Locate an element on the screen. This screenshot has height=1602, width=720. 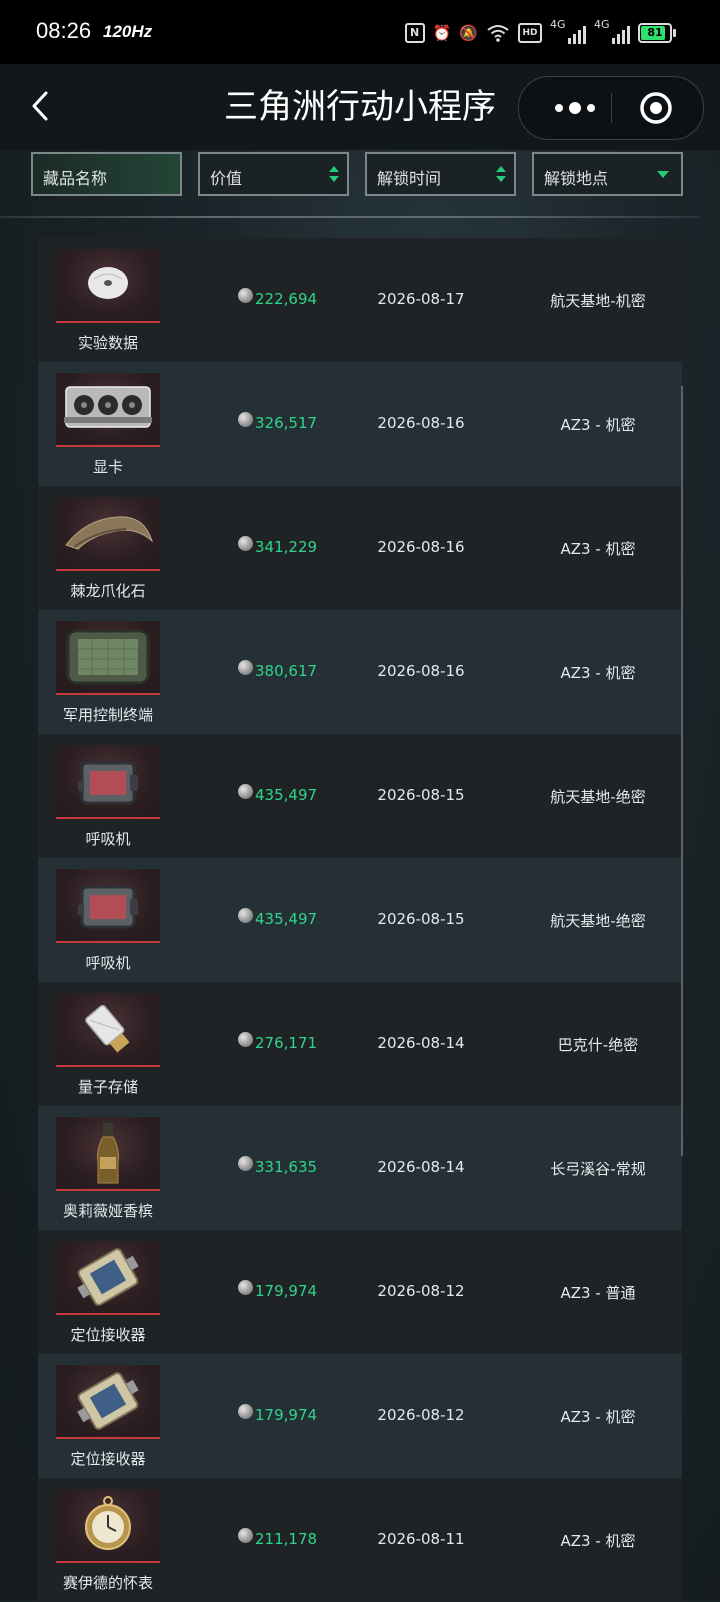
mini-program-capsule is located at coordinates (611, 108).